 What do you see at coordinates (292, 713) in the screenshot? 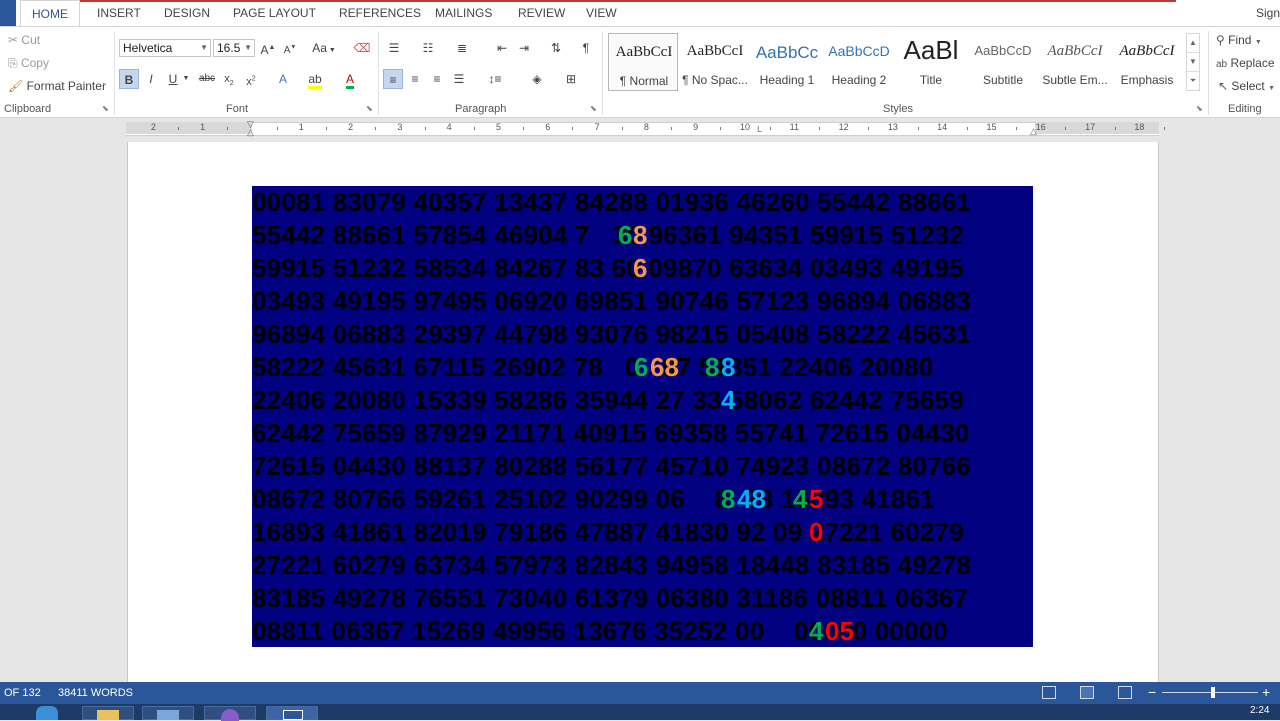
I see `taskbar-word` at bounding box center [292, 713].